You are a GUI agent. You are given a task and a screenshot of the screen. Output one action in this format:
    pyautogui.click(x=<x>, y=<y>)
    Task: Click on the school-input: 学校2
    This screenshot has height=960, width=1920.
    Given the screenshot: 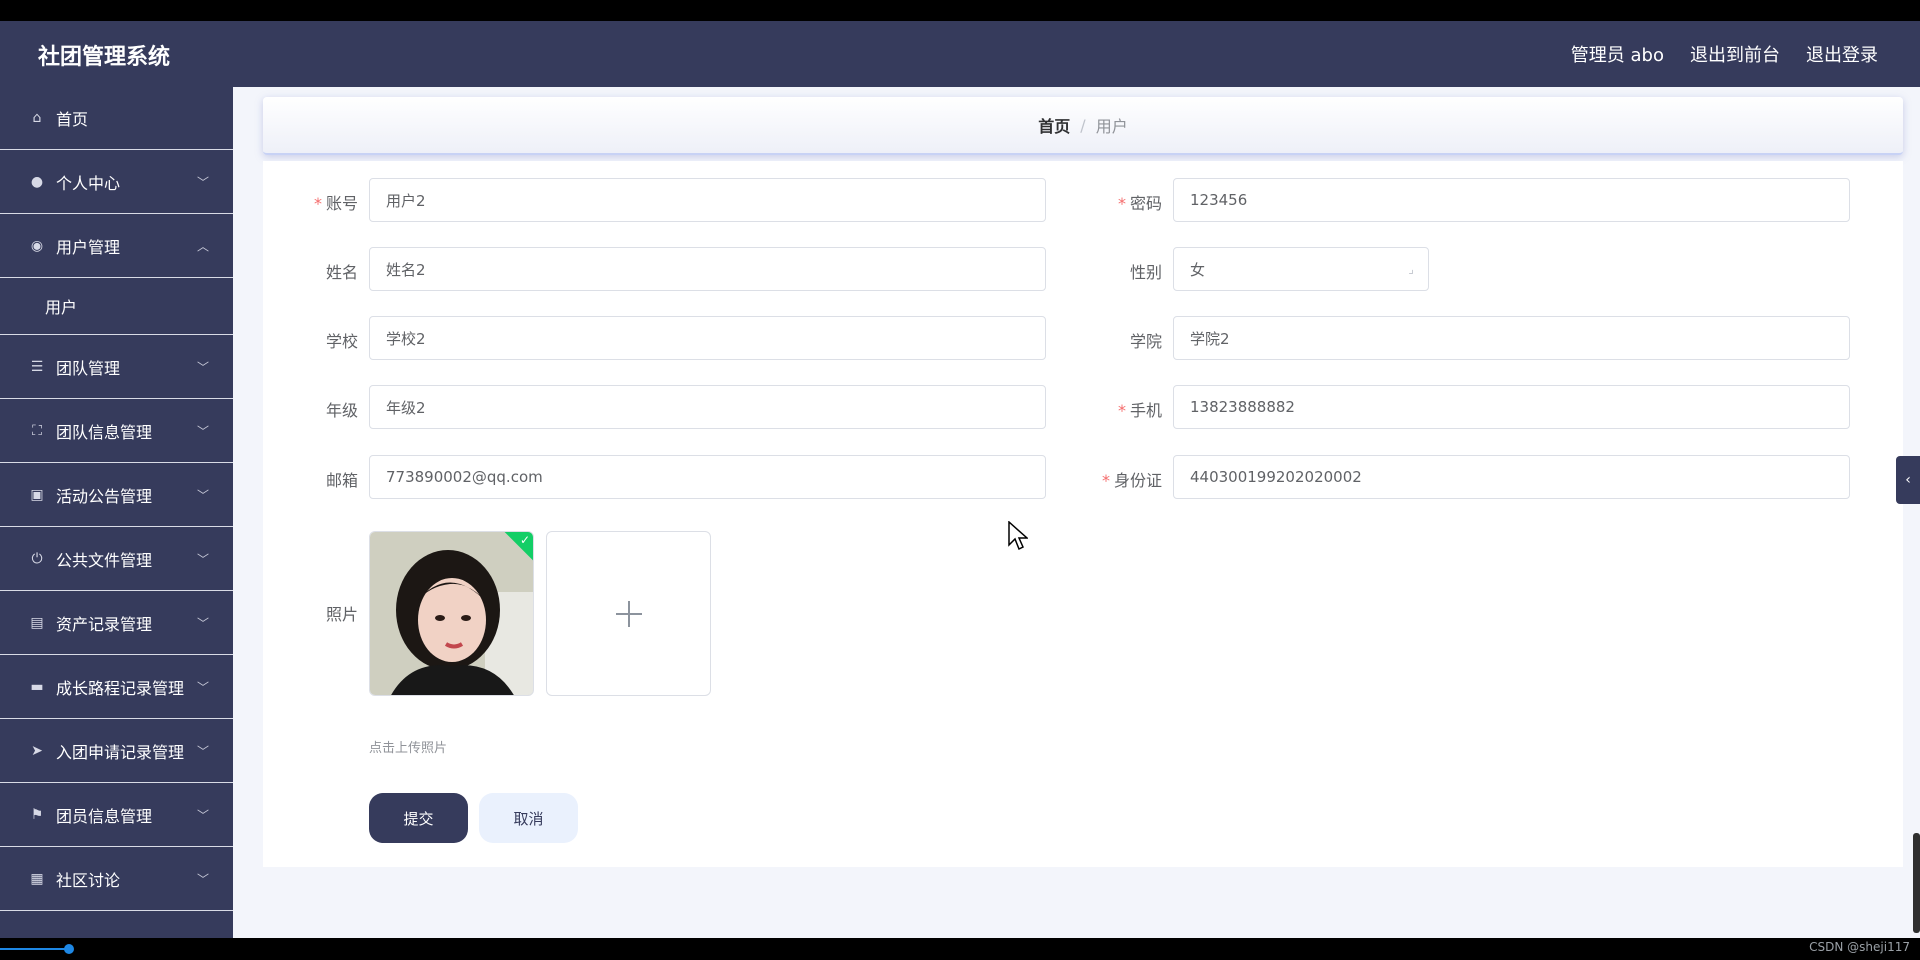 What is the action you would take?
    pyautogui.click(x=707, y=338)
    